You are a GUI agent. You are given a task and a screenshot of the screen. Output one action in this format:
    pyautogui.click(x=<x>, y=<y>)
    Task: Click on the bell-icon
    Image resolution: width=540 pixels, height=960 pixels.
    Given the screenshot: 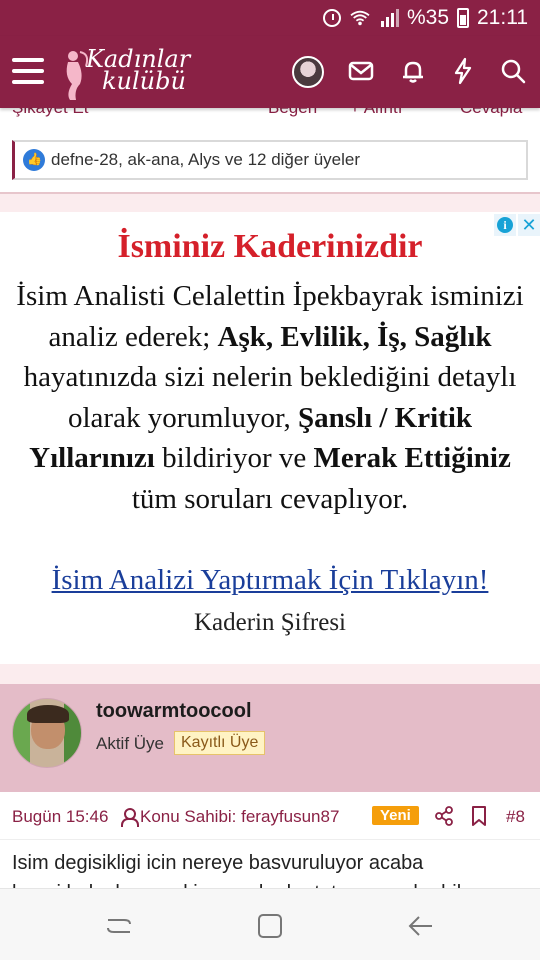 What is the action you would take?
    pyautogui.click(x=413, y=71)
    